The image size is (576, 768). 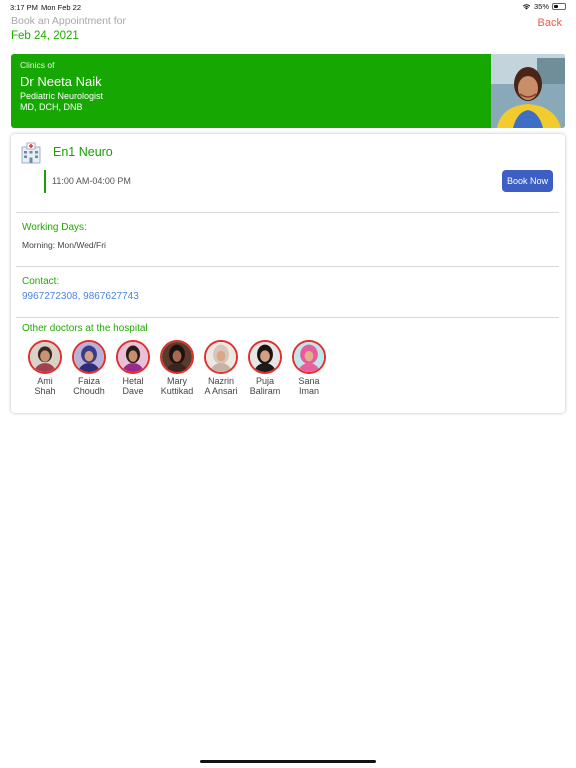 What do you see at coordinates (220, 381) in the screenshot?
I see `doctor-first-name: Nazrin` at bounding box center [220, 381].